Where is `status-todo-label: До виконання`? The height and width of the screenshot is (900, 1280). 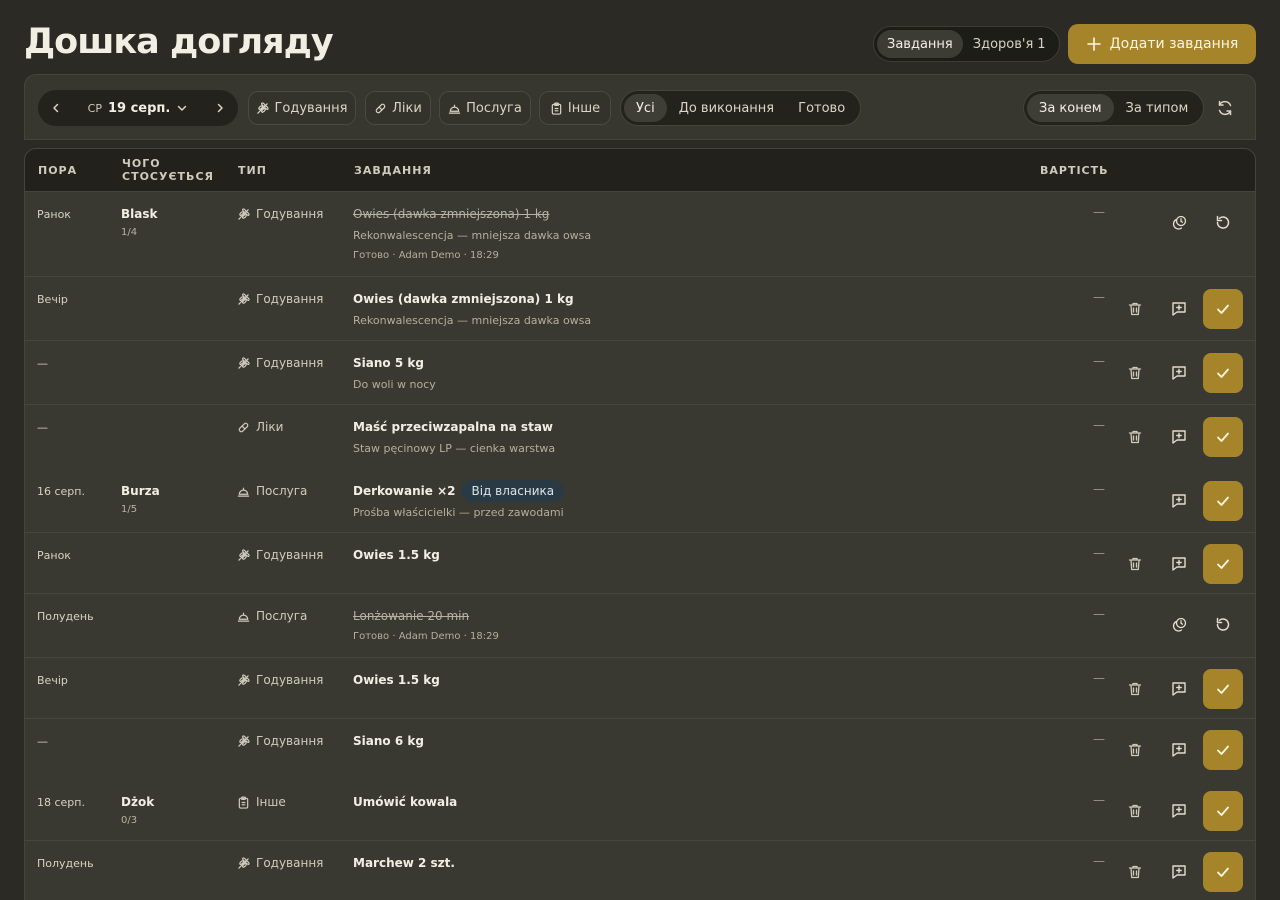
status-todo-label: До виконання is located at coordinates (726, 108).